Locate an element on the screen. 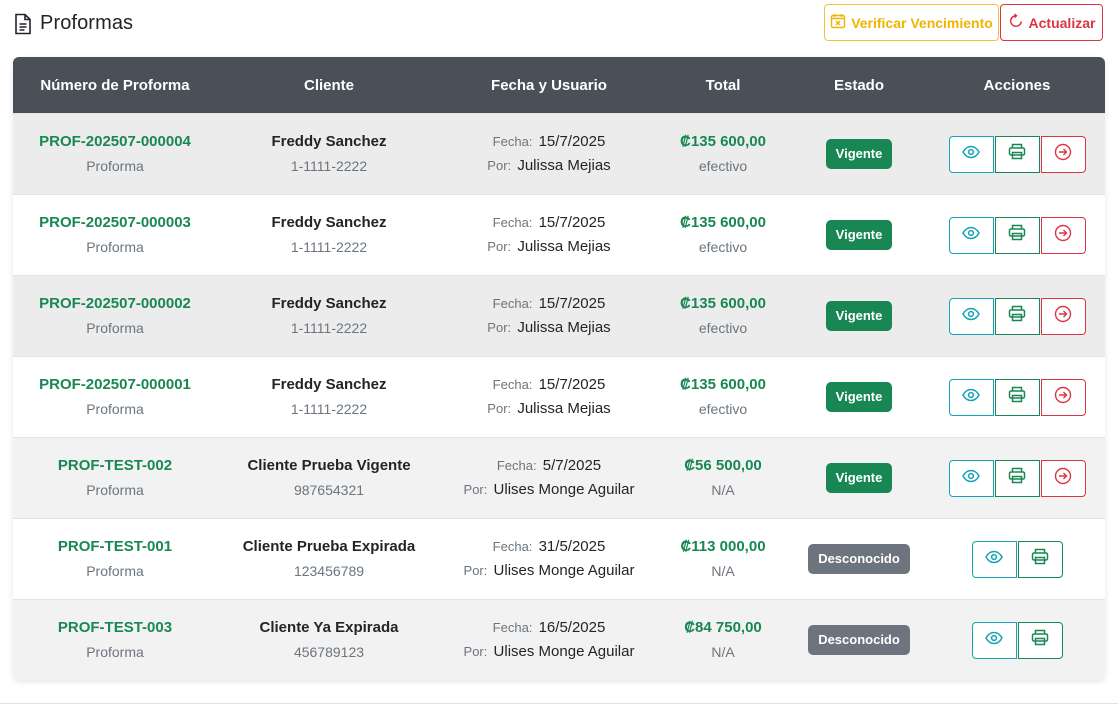 The image size is (1118, 707). date-value: 15/7/2025 is located at coordinates (572, 141).